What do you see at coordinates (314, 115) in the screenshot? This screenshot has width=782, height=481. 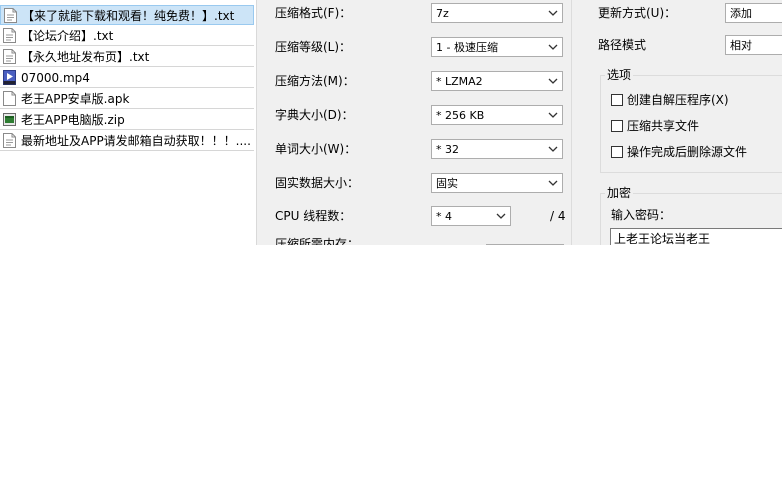 I see `dict-label: 字典大小(D)：` at bounding box center [314, 115].